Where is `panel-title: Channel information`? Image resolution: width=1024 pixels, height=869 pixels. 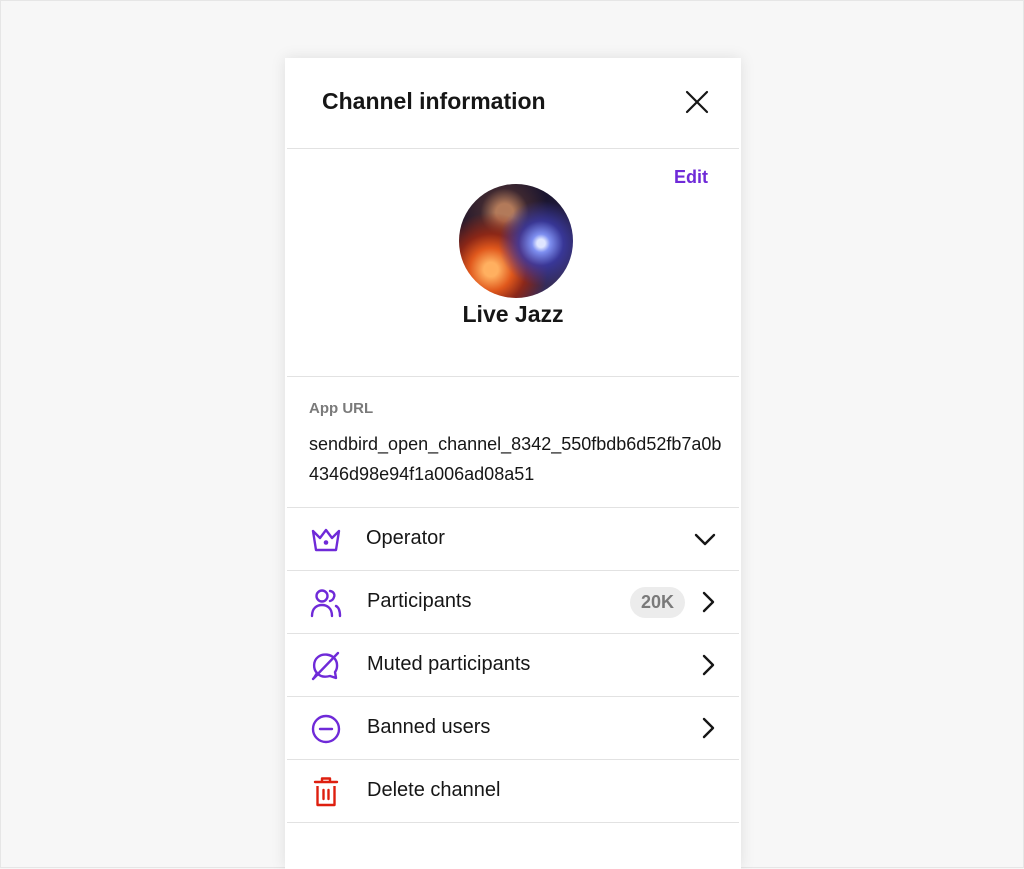 panel-title: Channel information is located at coordinates (434, 101).